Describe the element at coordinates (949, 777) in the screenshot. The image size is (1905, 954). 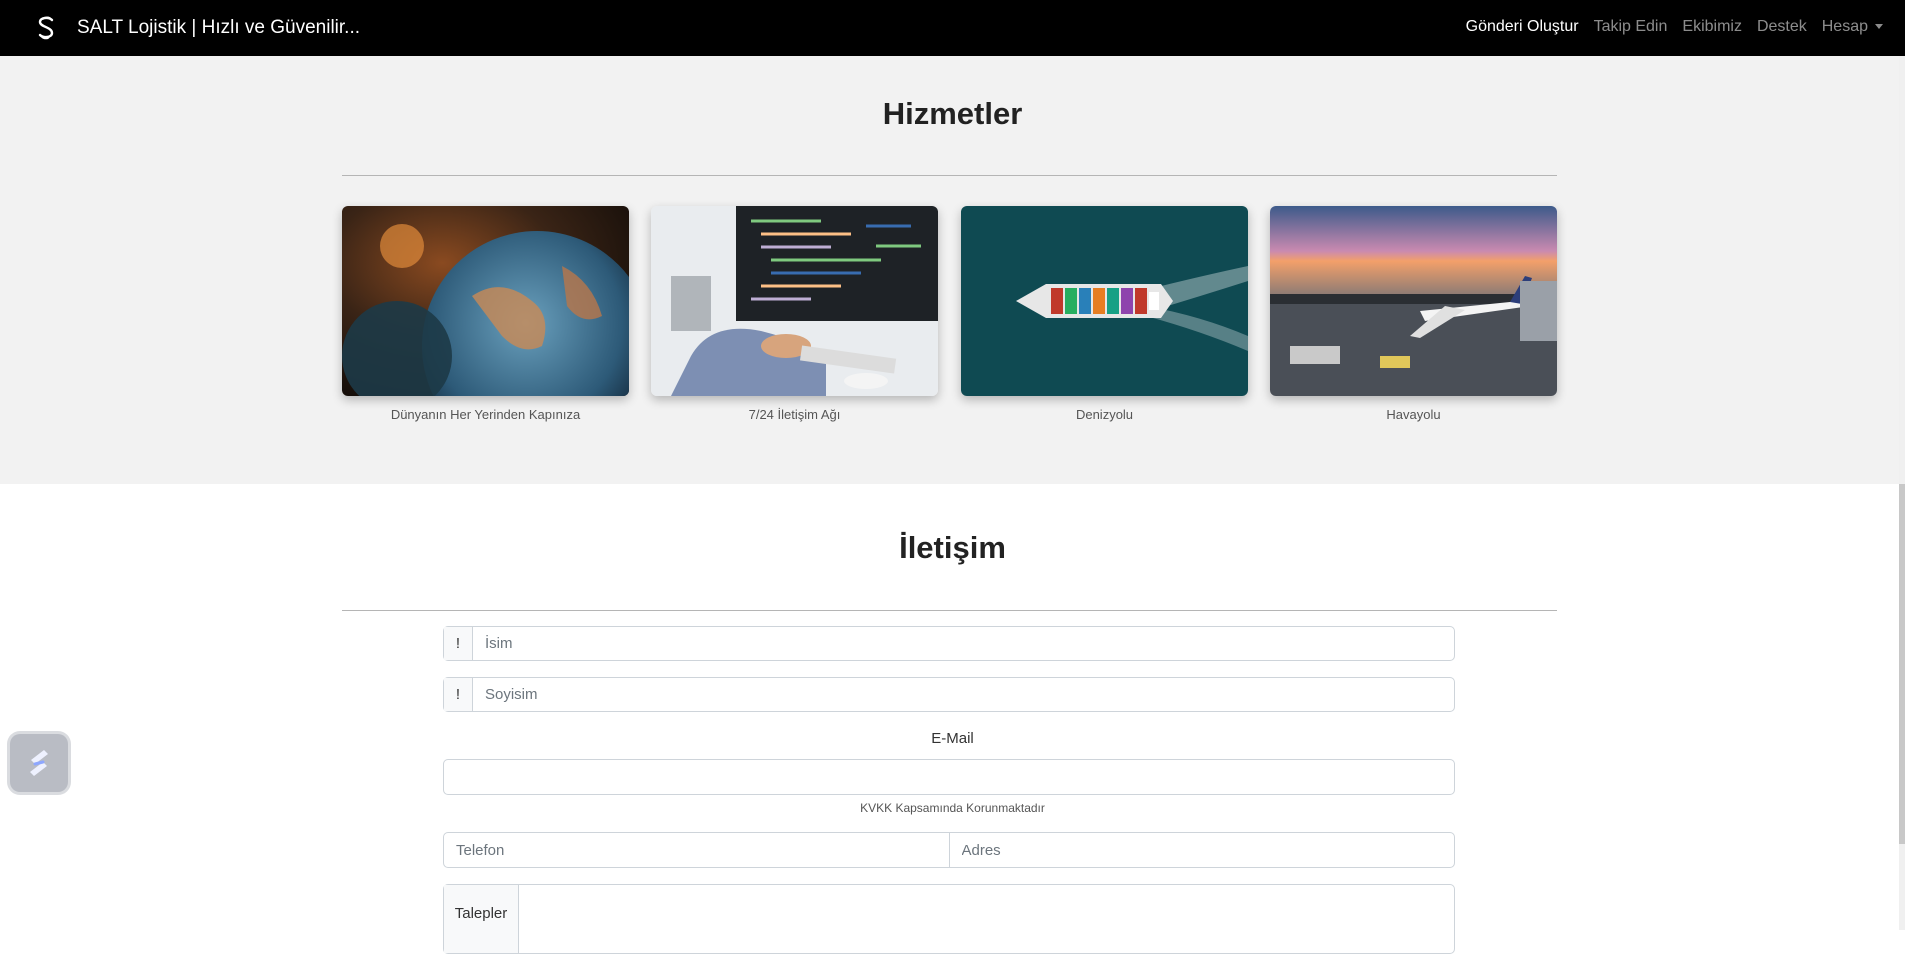
I see `email-input` at that location.